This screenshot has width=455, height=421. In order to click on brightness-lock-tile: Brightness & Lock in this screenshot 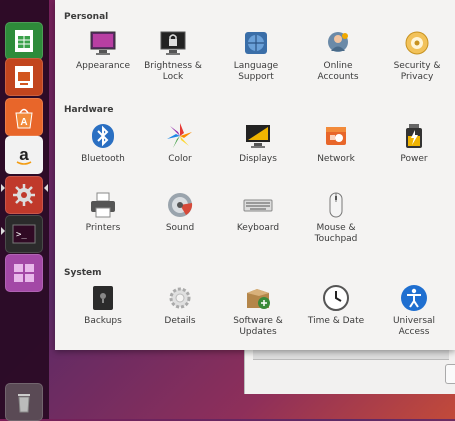, I will do `click(173, 55)`.